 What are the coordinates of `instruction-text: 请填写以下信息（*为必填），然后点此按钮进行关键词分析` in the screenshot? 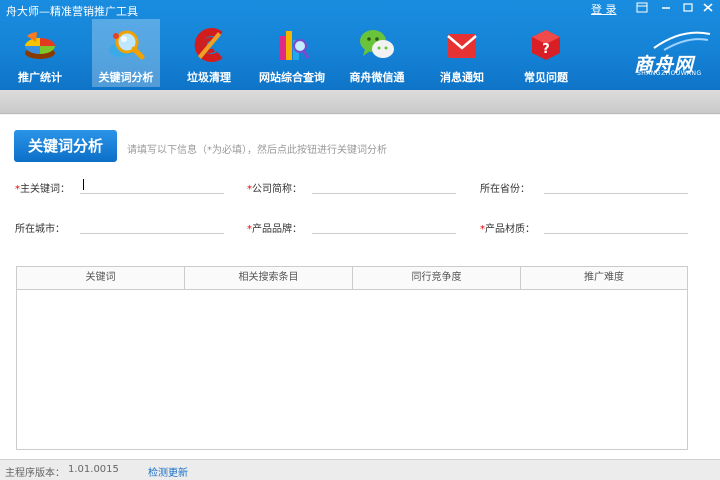 It's located at (257, 150).